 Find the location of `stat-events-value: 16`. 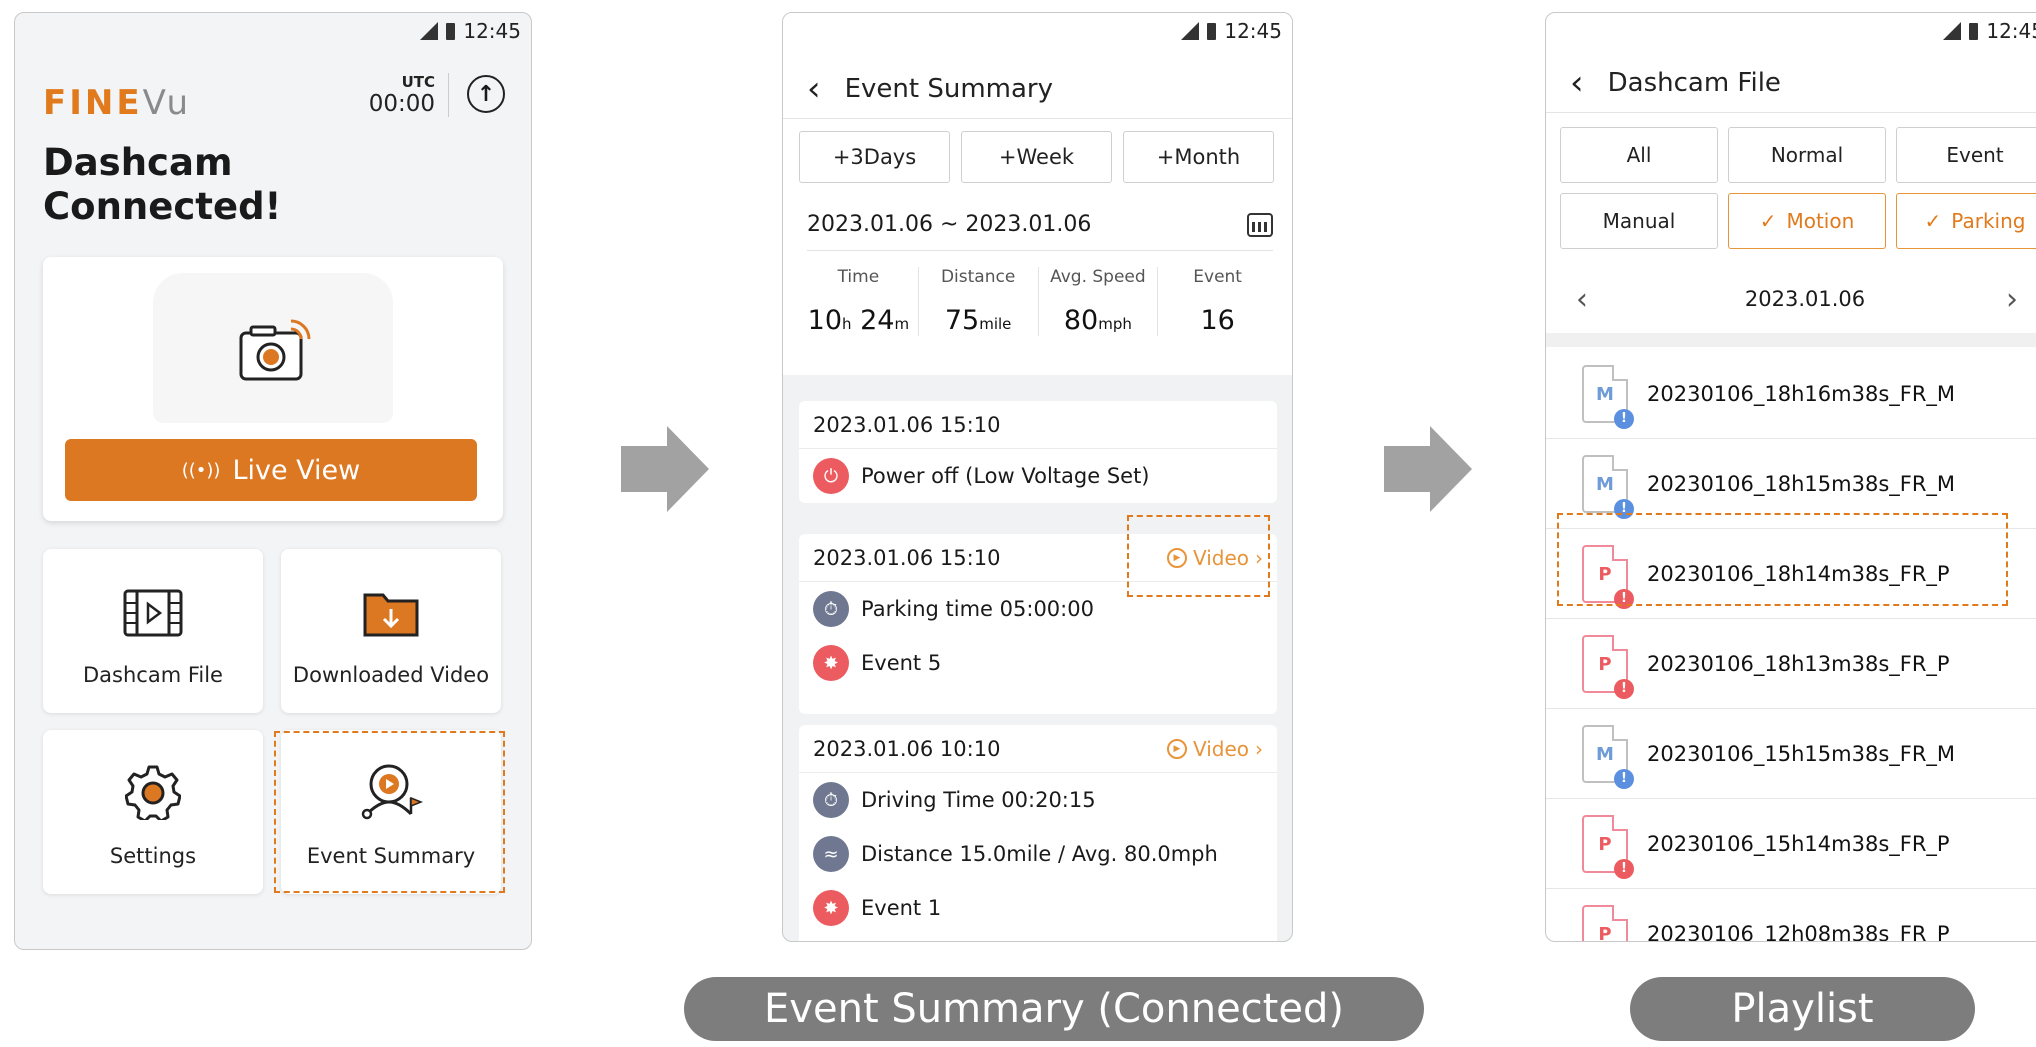

stat-events-value: 16 is located at coordinates (1217, 320).